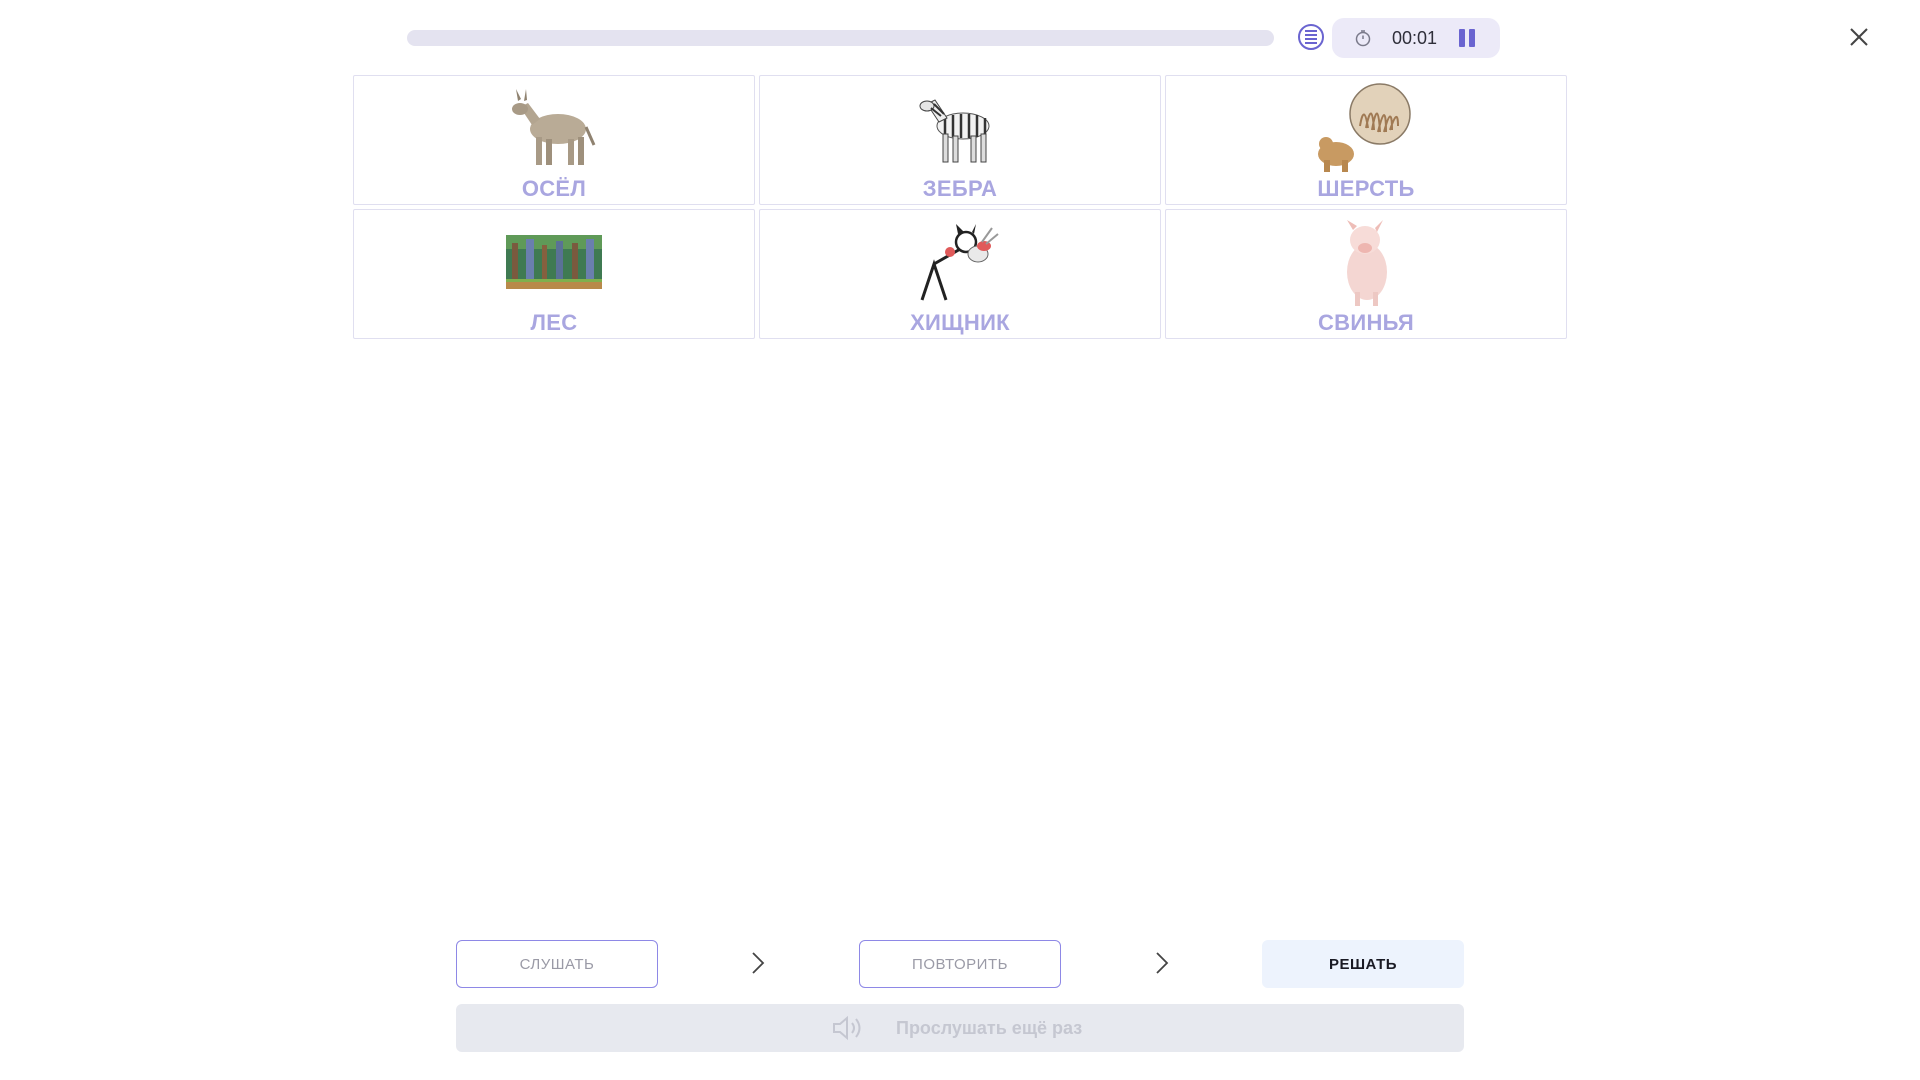  I want to click on card-word: ЗЕБРА, so click(960, 188).